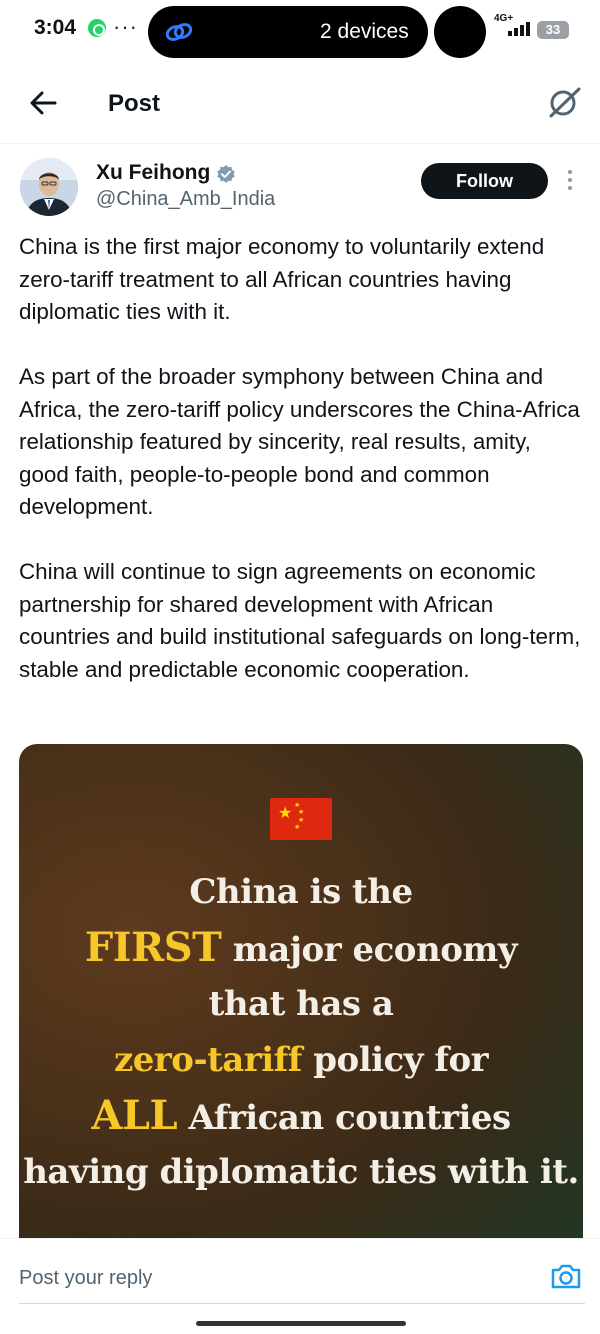  I want to click on poster-line: having diplomatic ties with it., so click(301, 1172).